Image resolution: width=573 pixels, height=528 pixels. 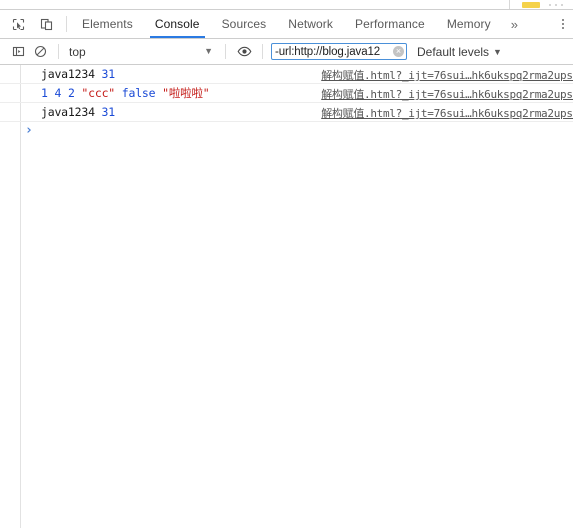 What do you see at coordinates (142, 52) in the screenshot?
I see `execution-context-select: top ▼` at bounding box center [142, 52].